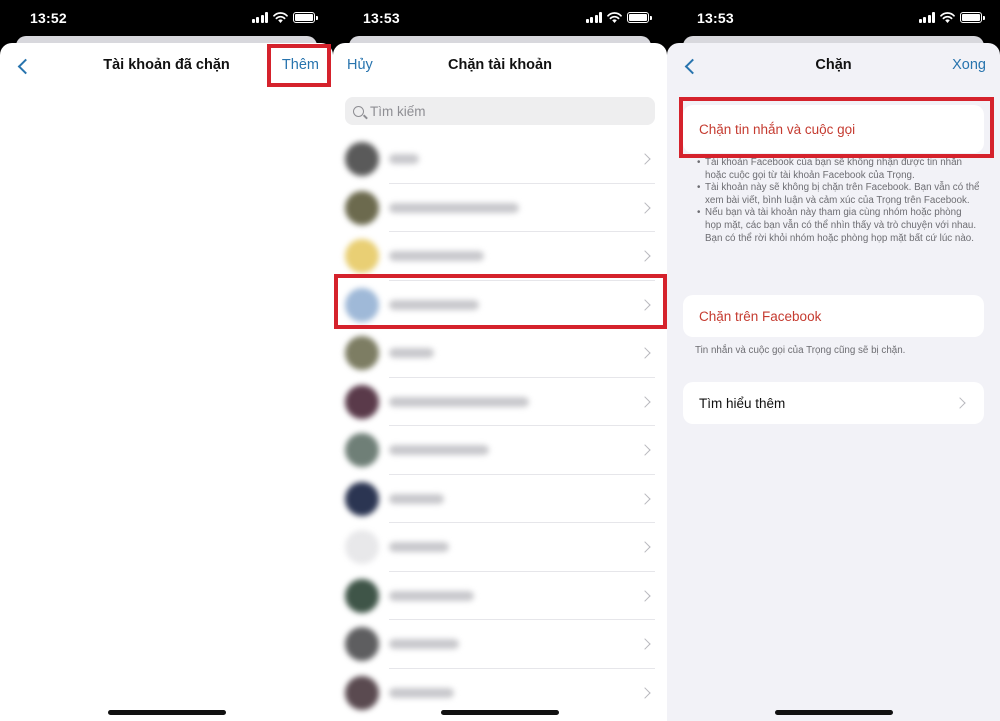  What do you see at coordinates (969, 65) in the screenshot?
I see `done-button: Xong` at bounding box center [969, 65].